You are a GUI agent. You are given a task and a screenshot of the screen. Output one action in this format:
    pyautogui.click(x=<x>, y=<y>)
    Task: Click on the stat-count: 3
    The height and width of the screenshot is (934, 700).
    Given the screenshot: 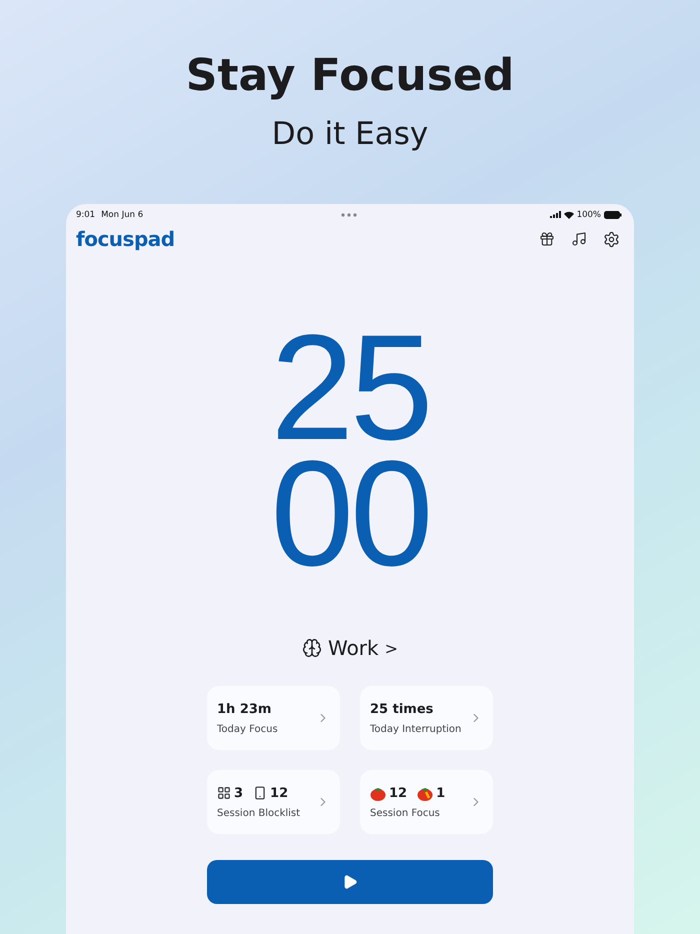 What is the action you would take?
    pyautogui.click(x=239, y=793)
    